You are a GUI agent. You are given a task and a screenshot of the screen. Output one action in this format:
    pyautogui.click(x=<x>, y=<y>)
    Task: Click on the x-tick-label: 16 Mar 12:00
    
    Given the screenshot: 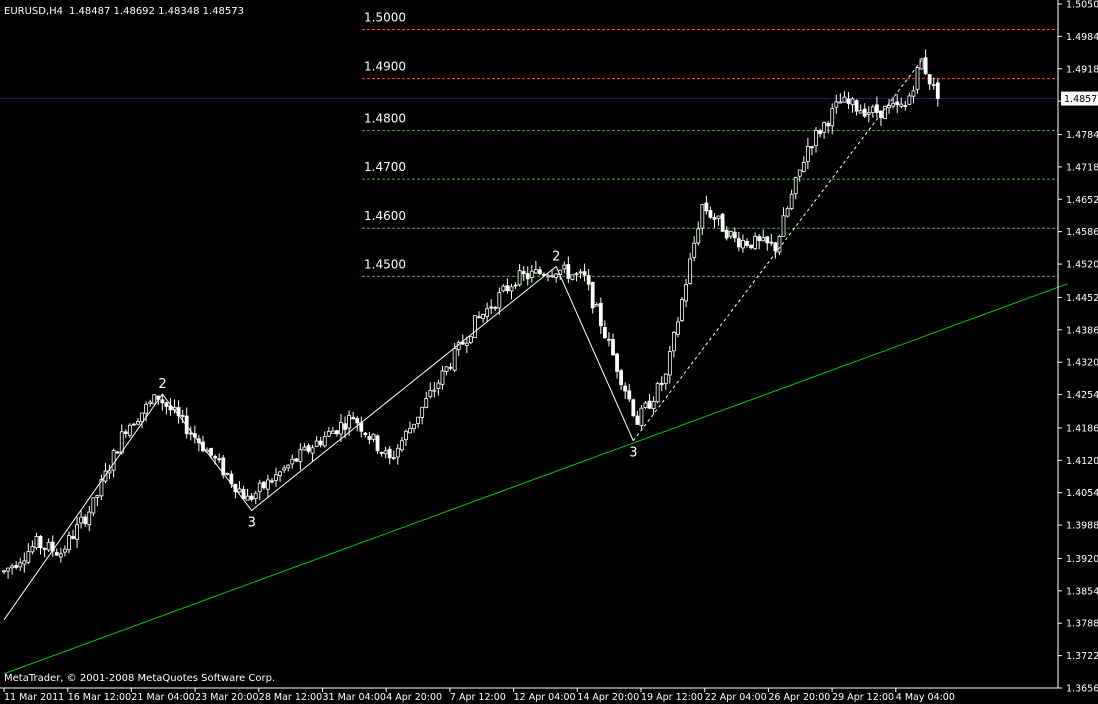 What is the action you would take?
    pyautogui.click(x=99, y=697)
    